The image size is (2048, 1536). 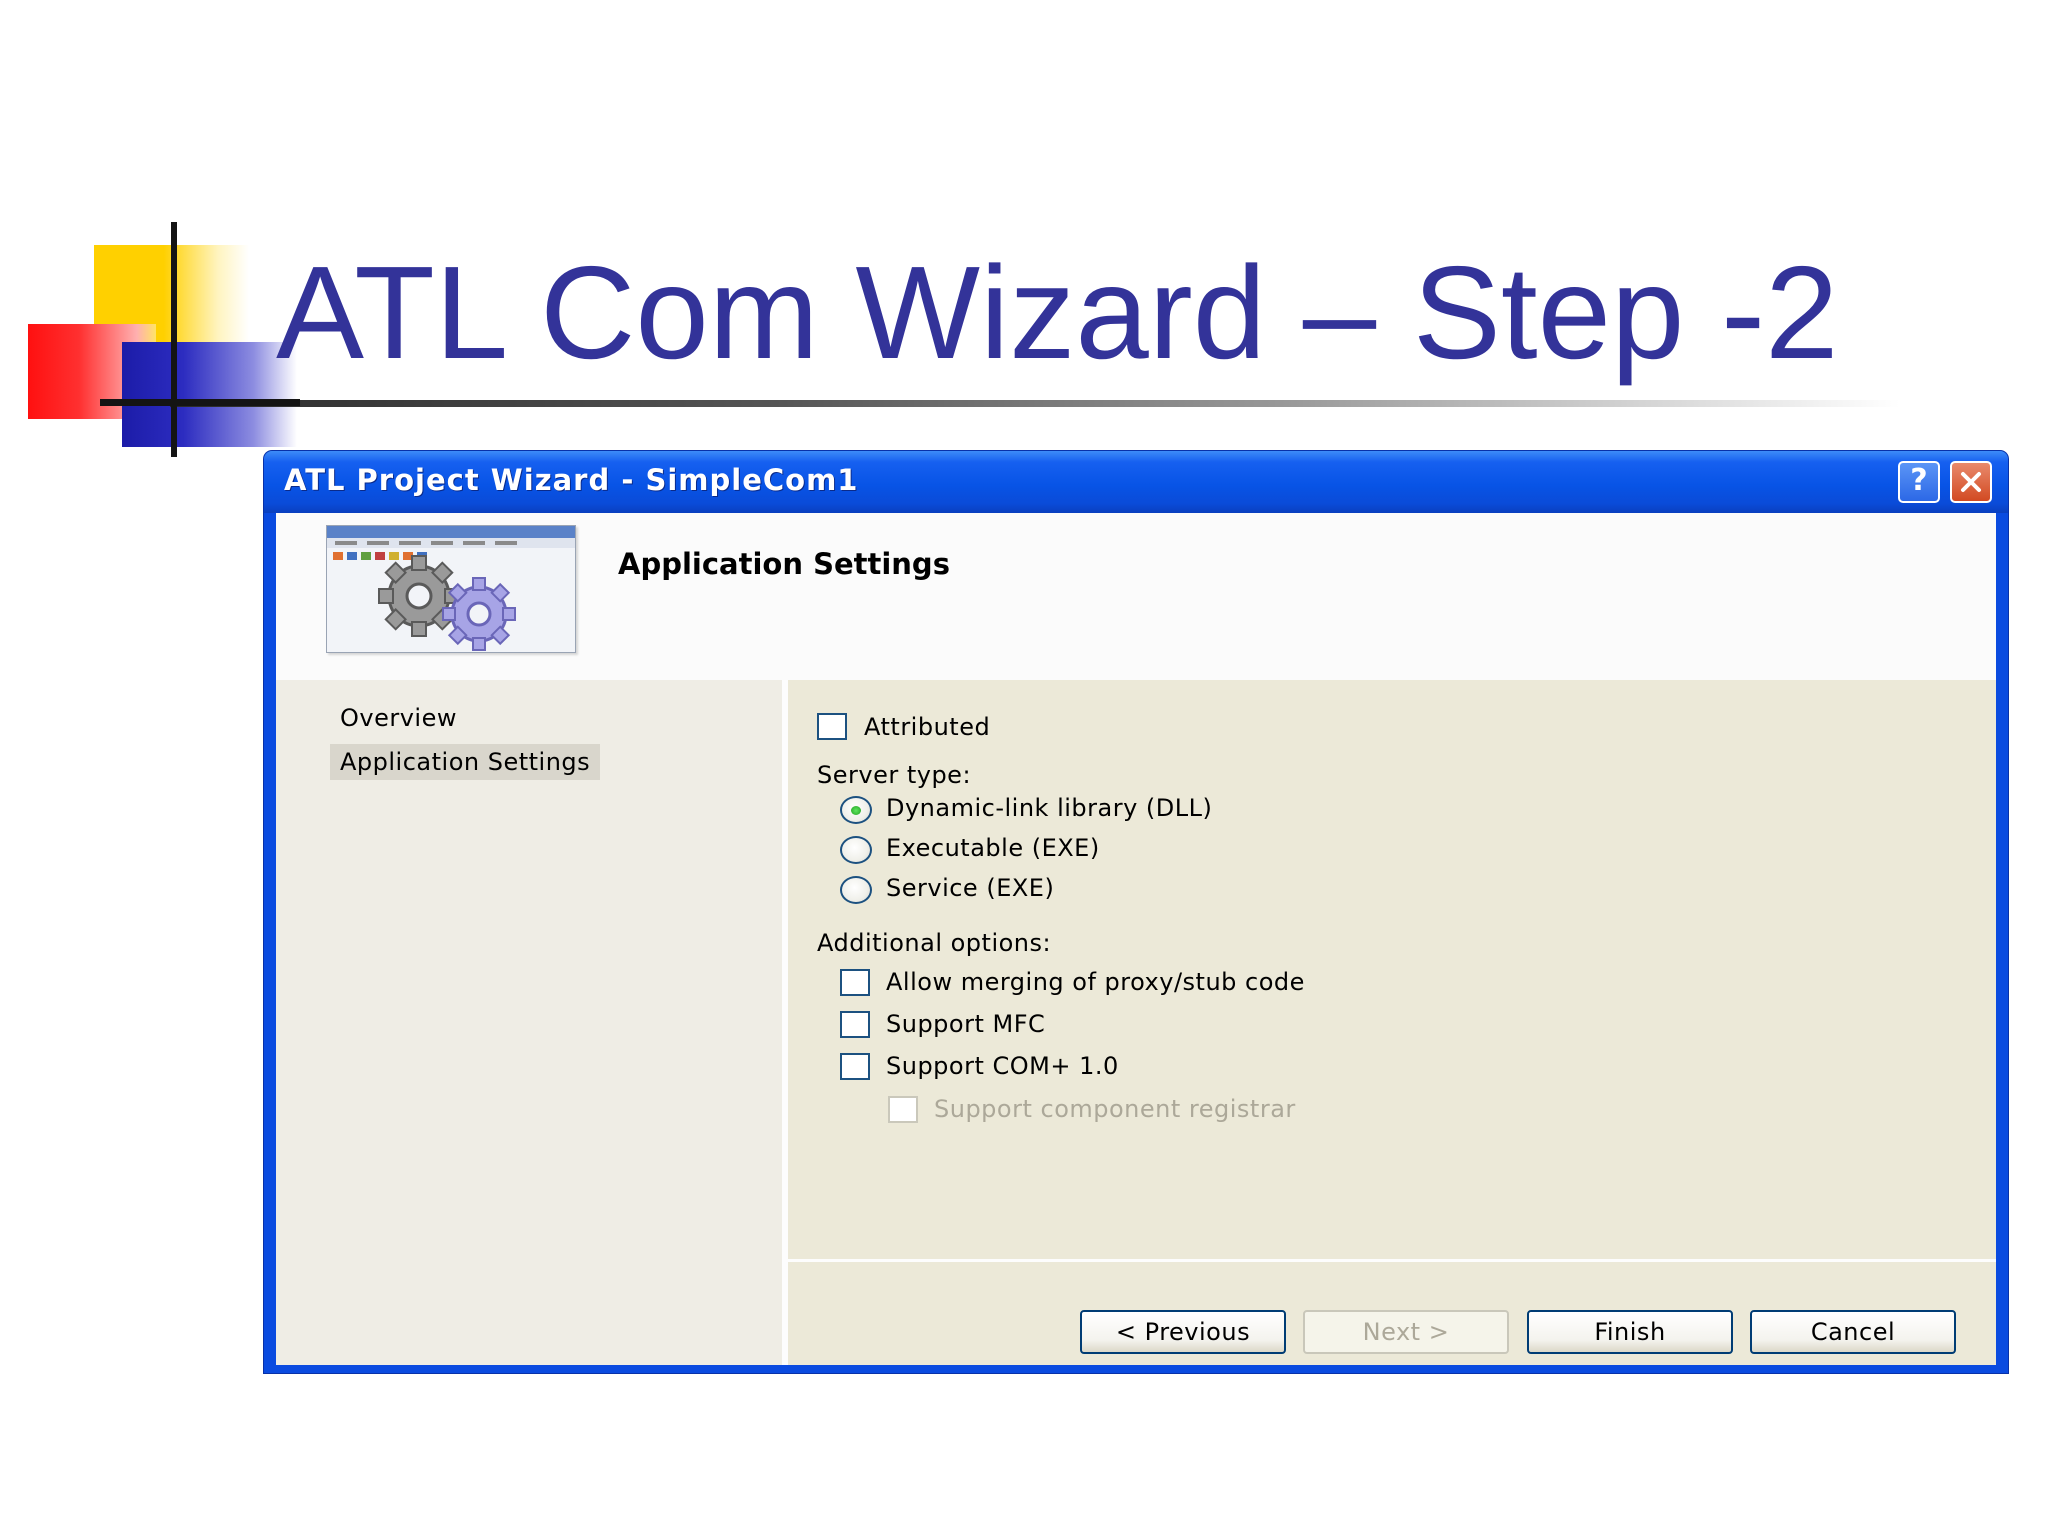 I want to click on radio-dll, so click(x=856, y=810).